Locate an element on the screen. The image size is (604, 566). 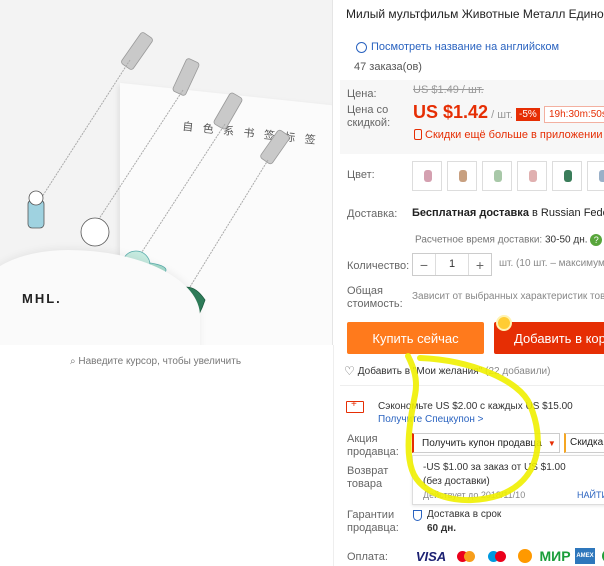
qiwi-icon is located at coordinates (525, 556).